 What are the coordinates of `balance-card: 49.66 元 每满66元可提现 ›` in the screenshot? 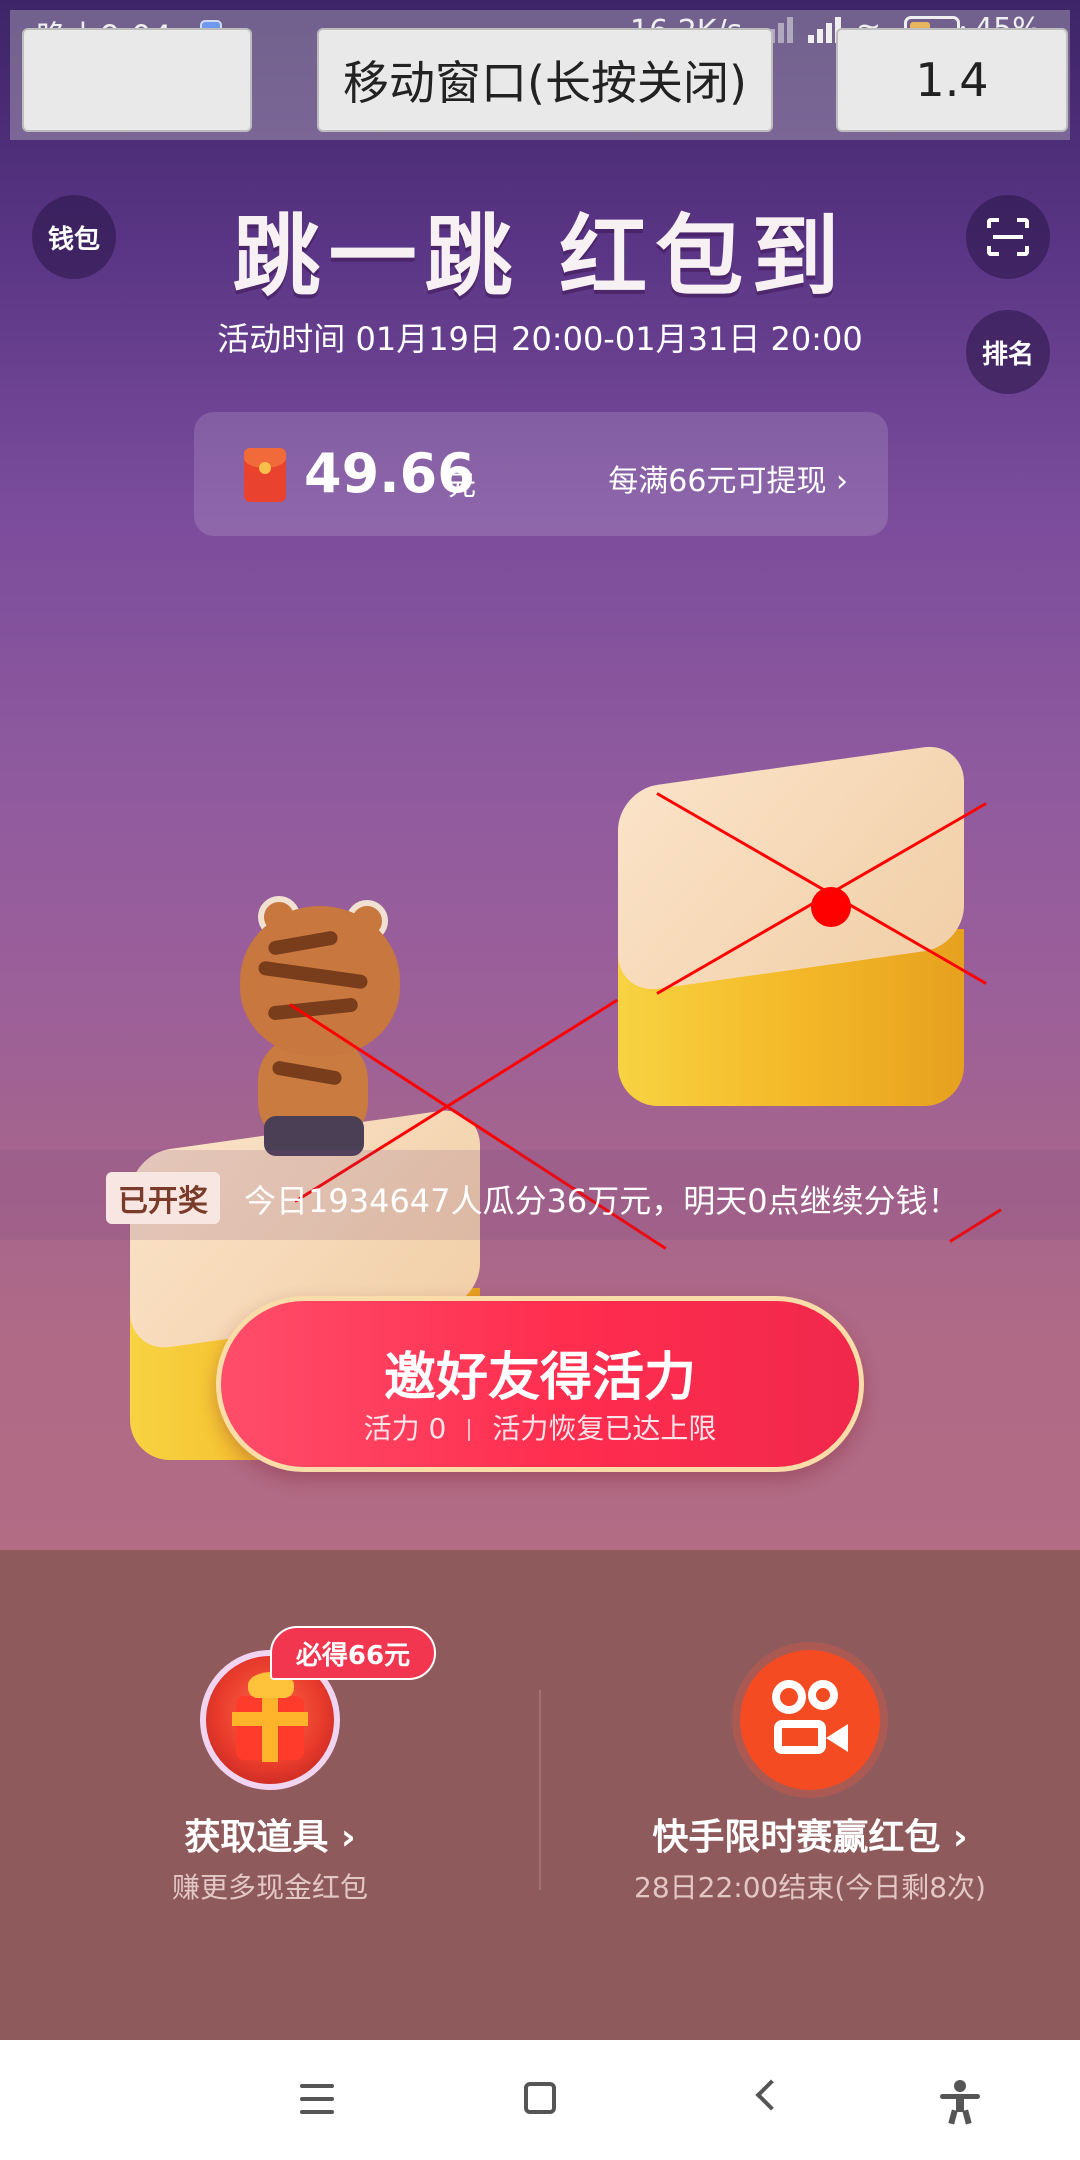 It's located at (541, 474).